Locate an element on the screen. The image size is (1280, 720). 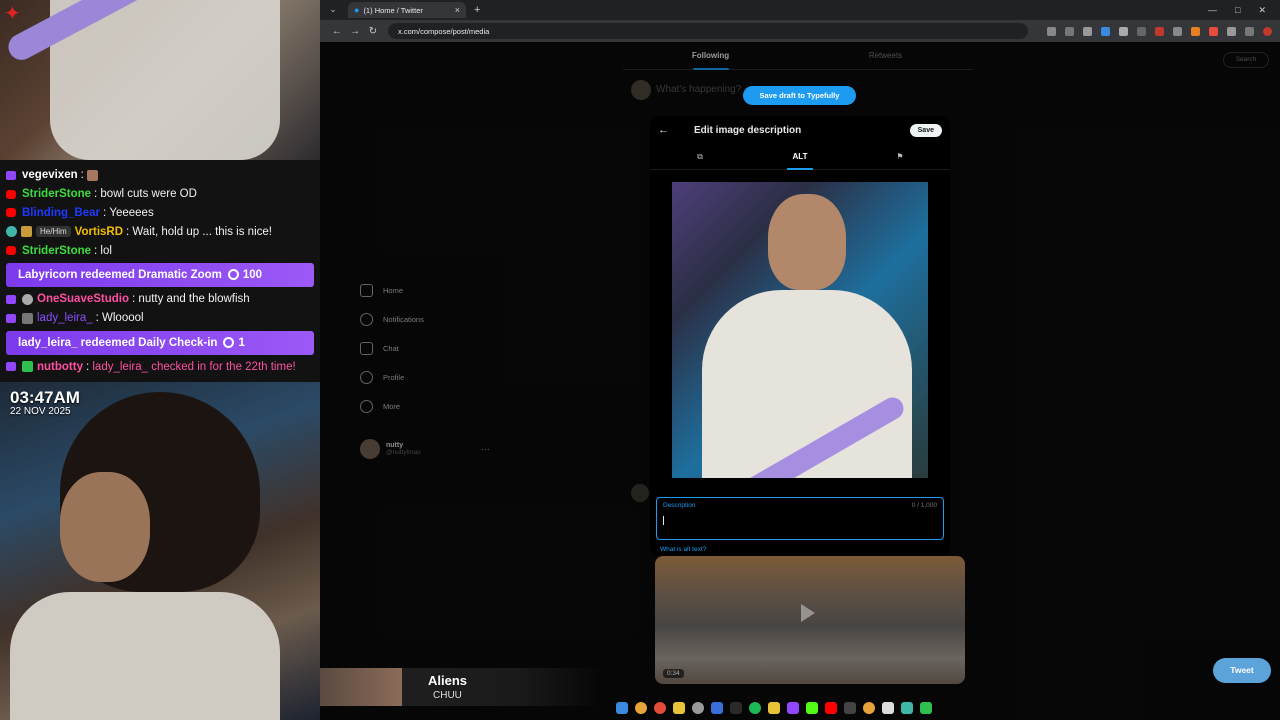
close-window-icon: ✕ is located at coordinates (1262, 10).